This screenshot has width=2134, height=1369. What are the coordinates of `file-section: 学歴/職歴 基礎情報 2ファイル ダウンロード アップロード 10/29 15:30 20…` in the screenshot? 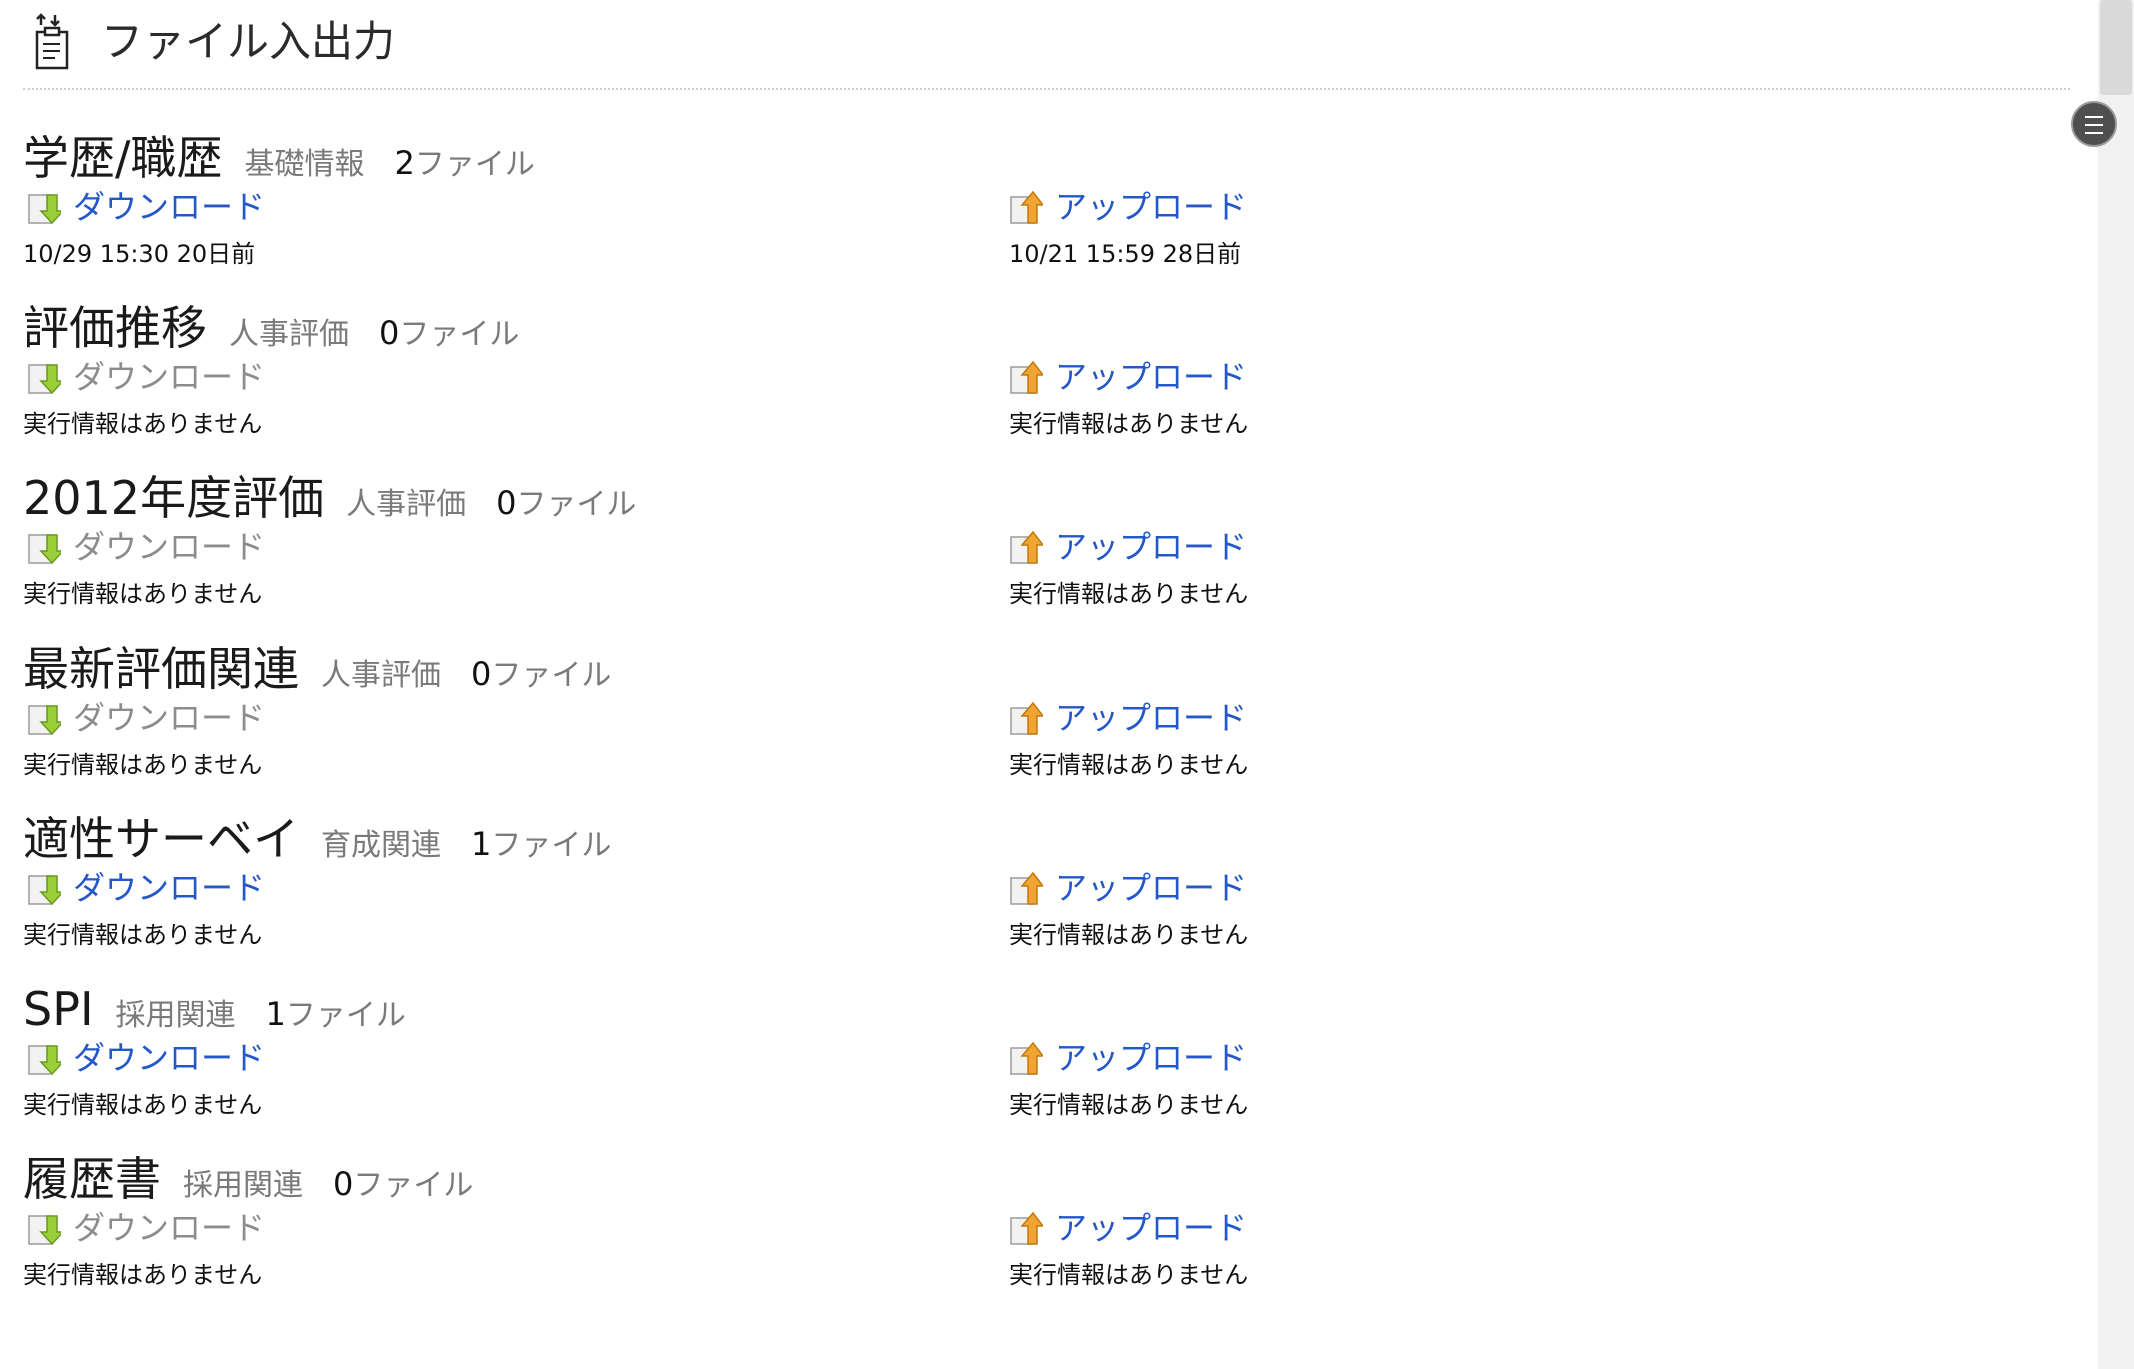 It's located at (1043, 211).